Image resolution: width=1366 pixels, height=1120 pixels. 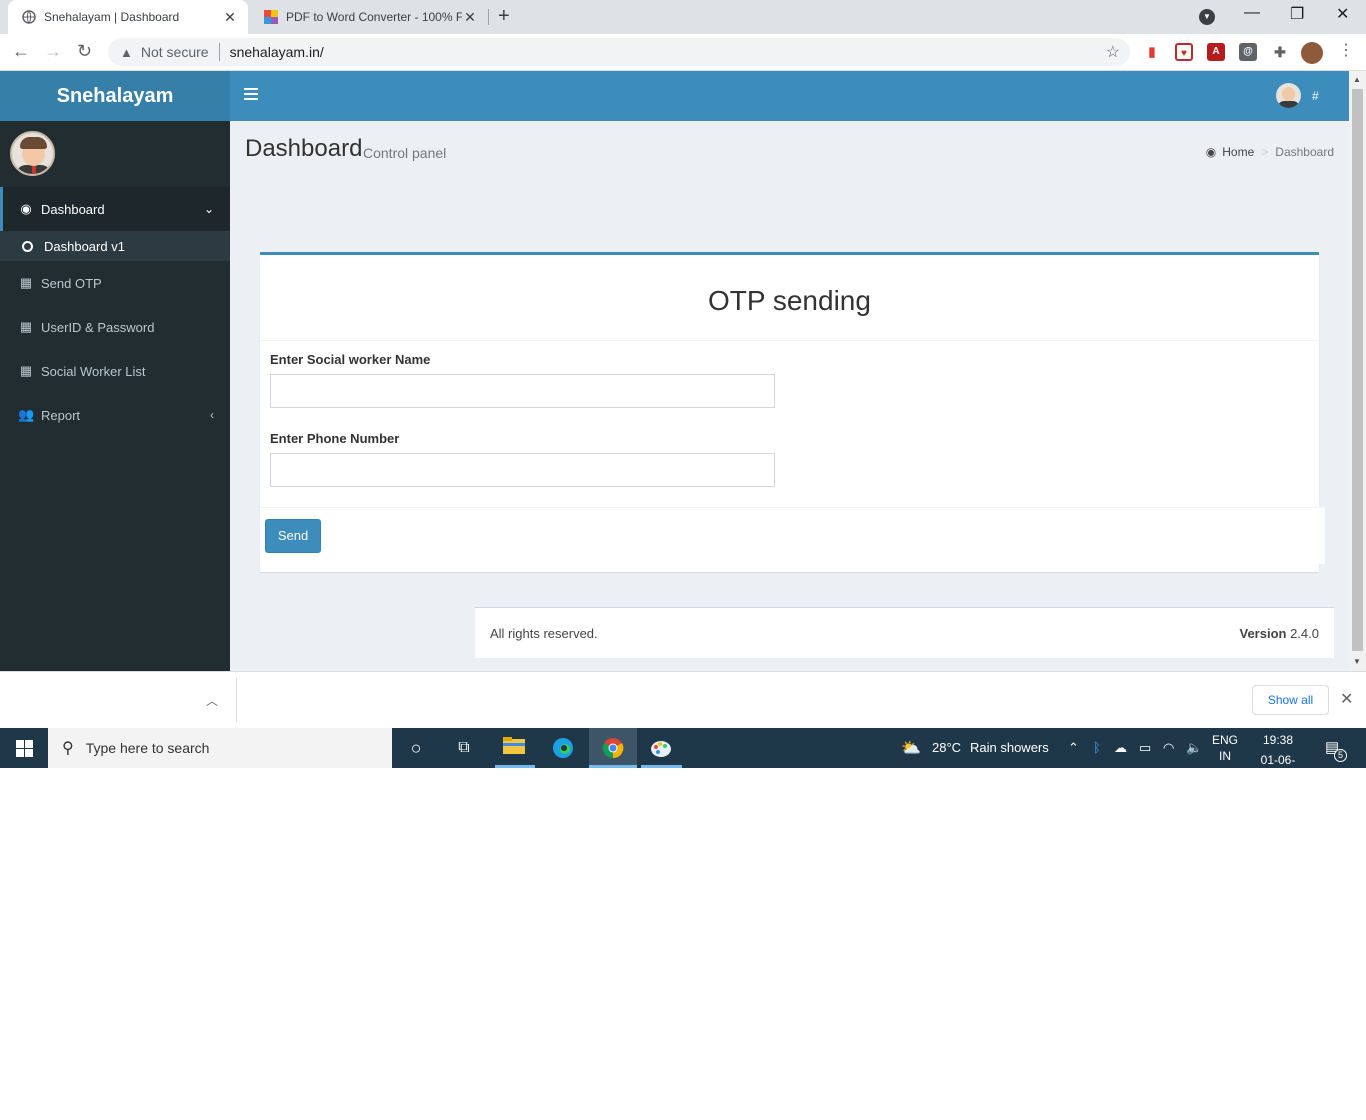 I want to click on color-grid-icon, so click(x=271, y=17).